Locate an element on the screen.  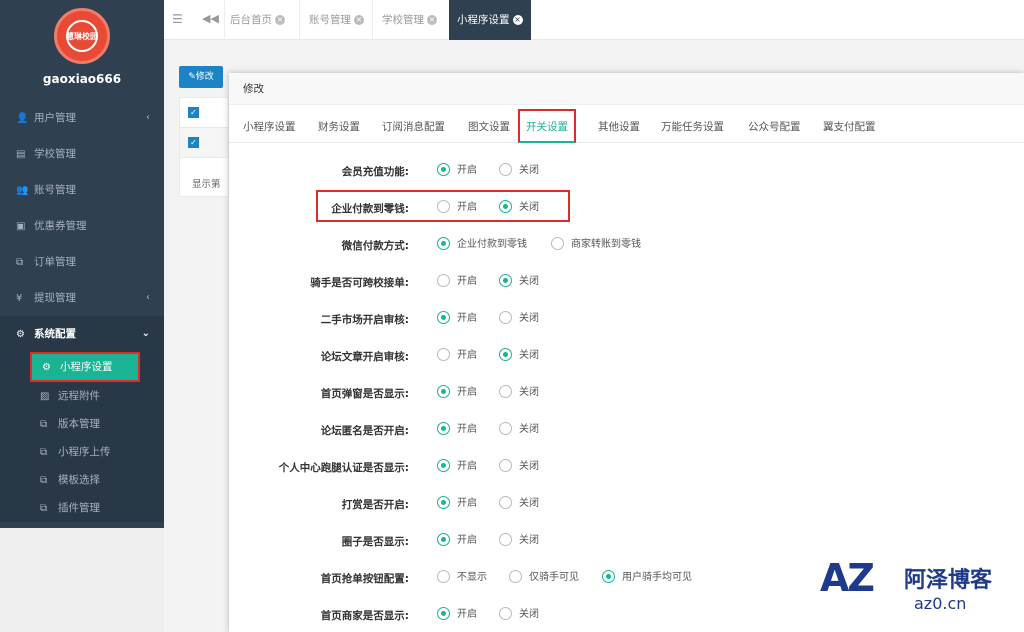
sidebar-item: 👥 账号管理 is located at coordinates (82, 190).